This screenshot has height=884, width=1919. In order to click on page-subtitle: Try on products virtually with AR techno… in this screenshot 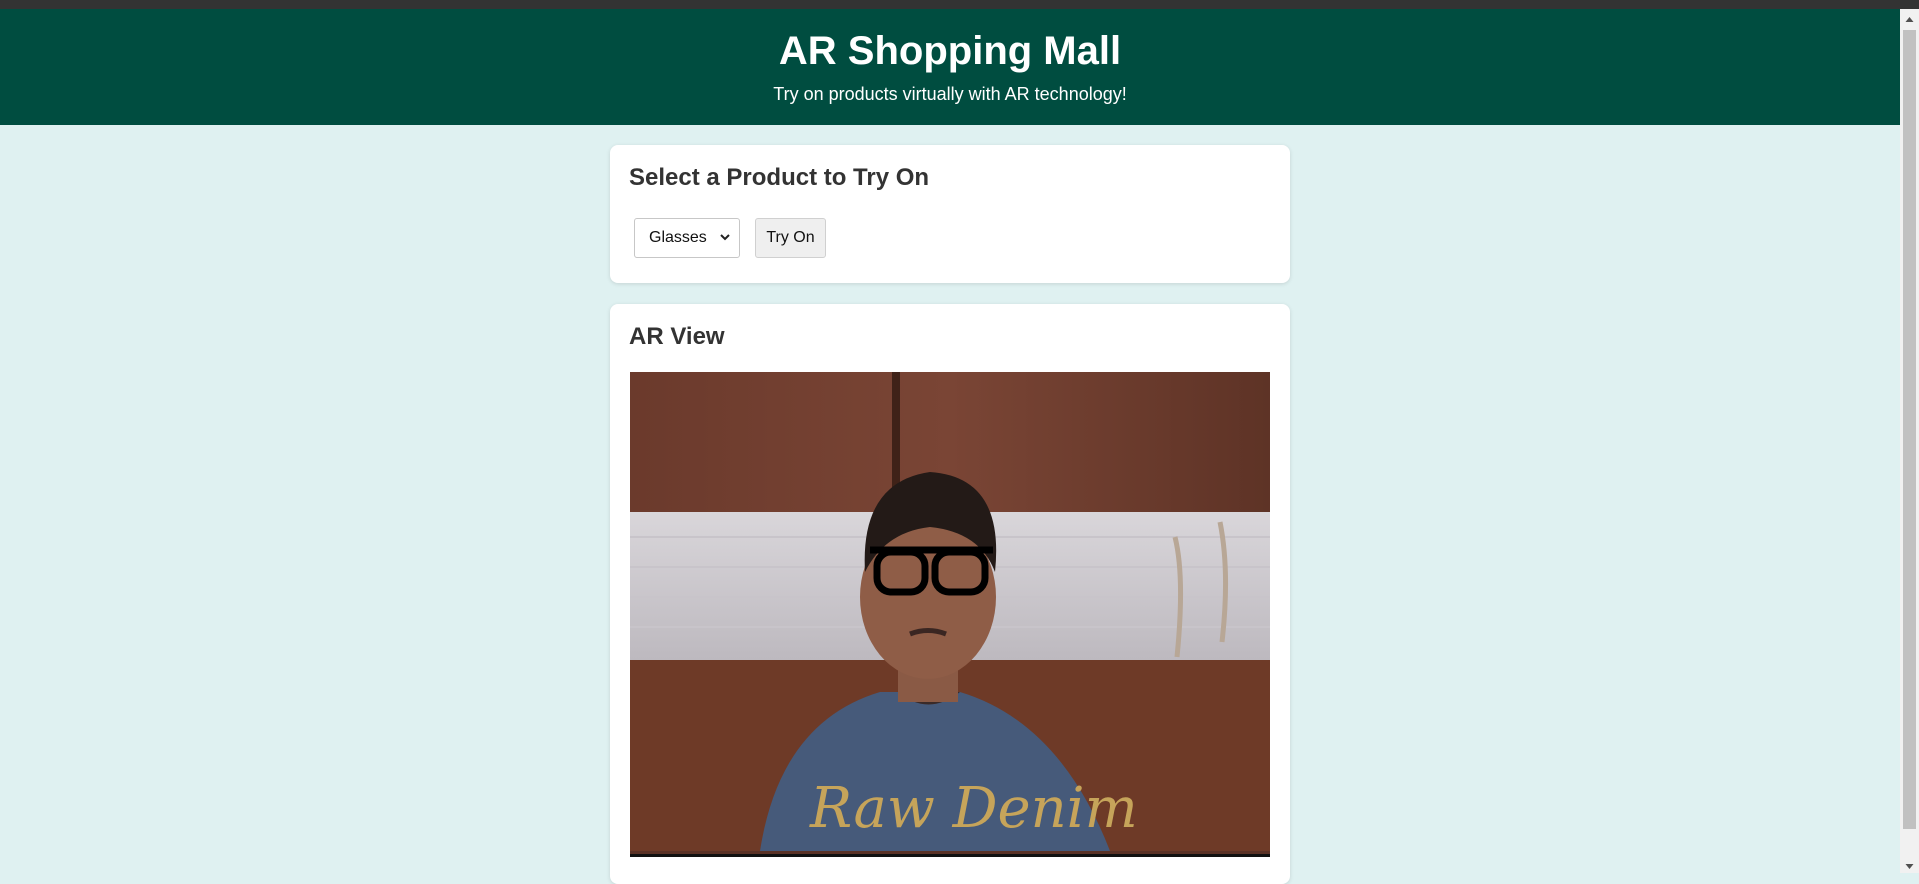, I will do `click(950, 94)`.